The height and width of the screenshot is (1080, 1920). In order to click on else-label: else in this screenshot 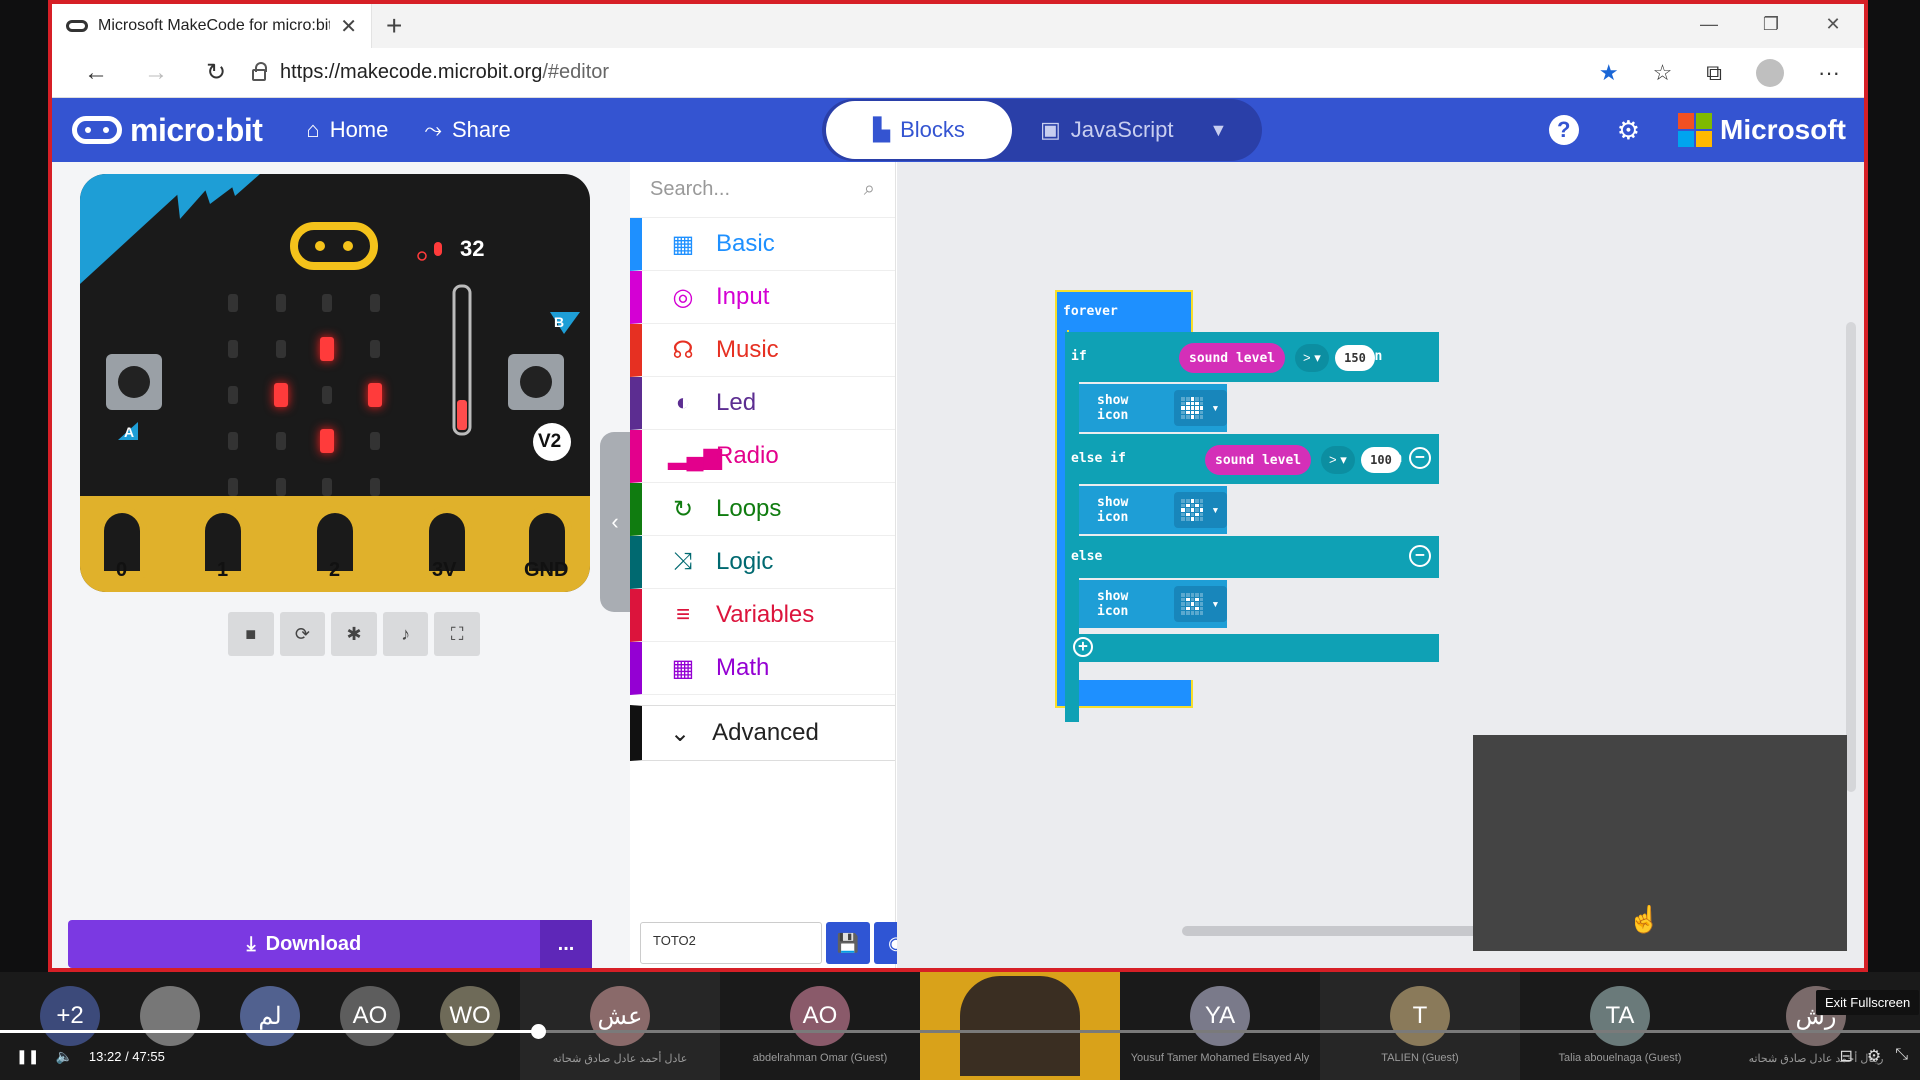, I will do `click(1087, 556)`.